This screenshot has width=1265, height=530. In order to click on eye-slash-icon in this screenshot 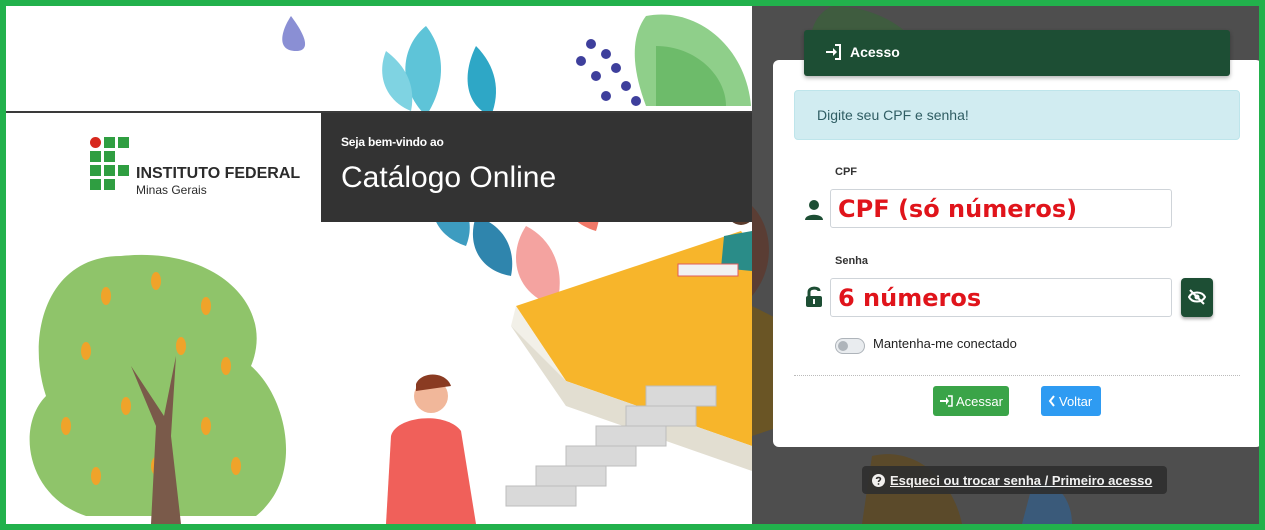, I will do `click(1197, 297)`.